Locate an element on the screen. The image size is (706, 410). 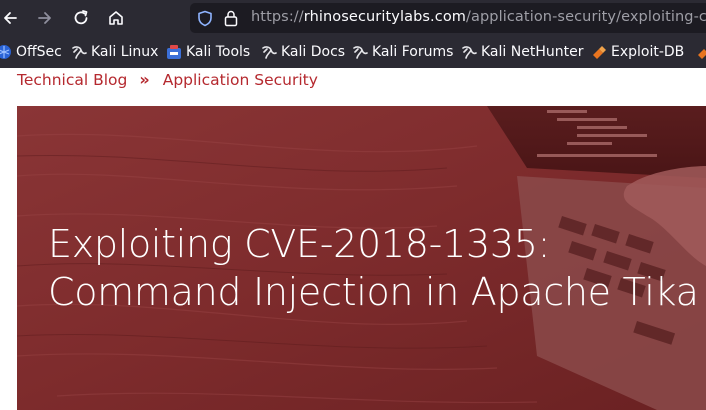
breadcrumb: Technical Blog » Application Security is located at coordinates (167, 79).